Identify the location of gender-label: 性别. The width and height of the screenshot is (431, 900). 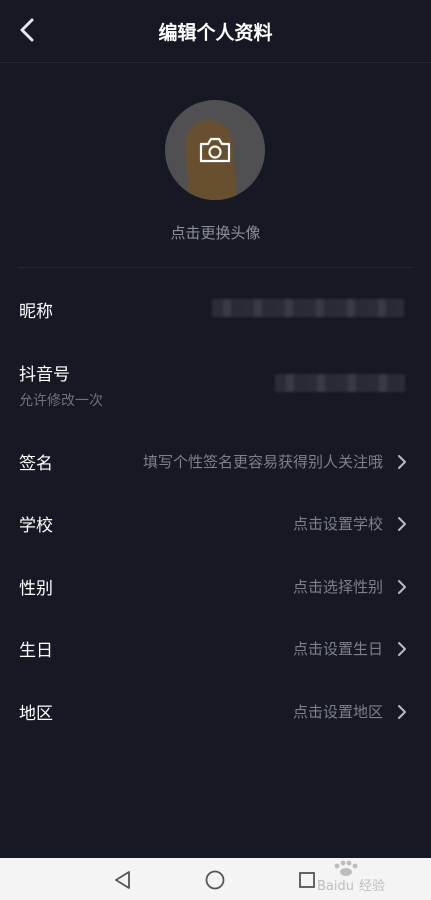
(36, 589).